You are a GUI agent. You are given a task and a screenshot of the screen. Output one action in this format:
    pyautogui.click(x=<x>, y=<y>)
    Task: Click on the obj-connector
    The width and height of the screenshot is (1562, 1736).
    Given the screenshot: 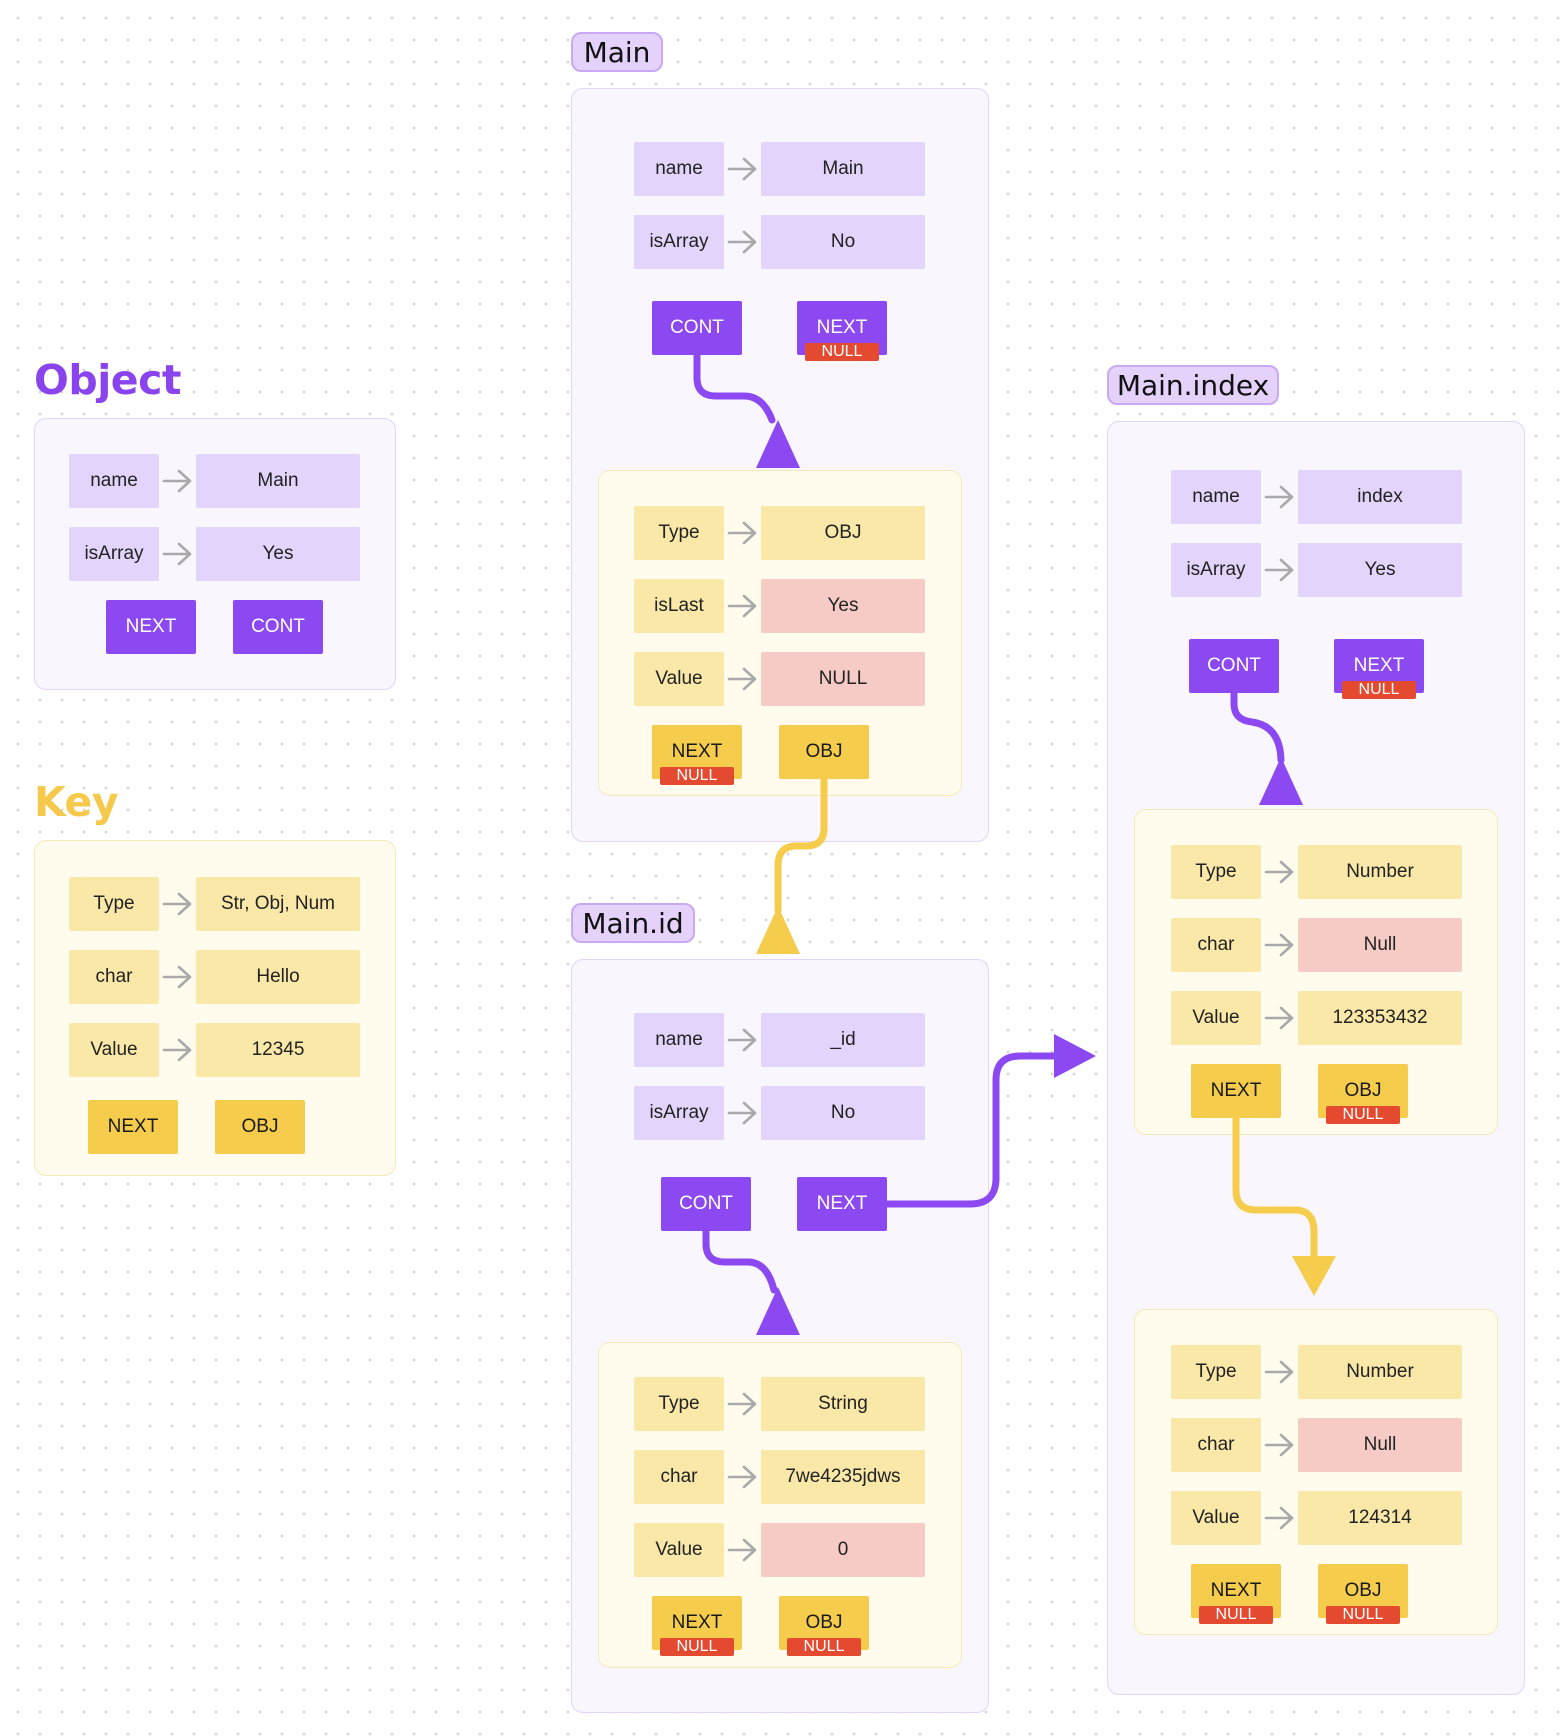 What is the action you would take?
    pyautogui.click(x=801, y=844)
    